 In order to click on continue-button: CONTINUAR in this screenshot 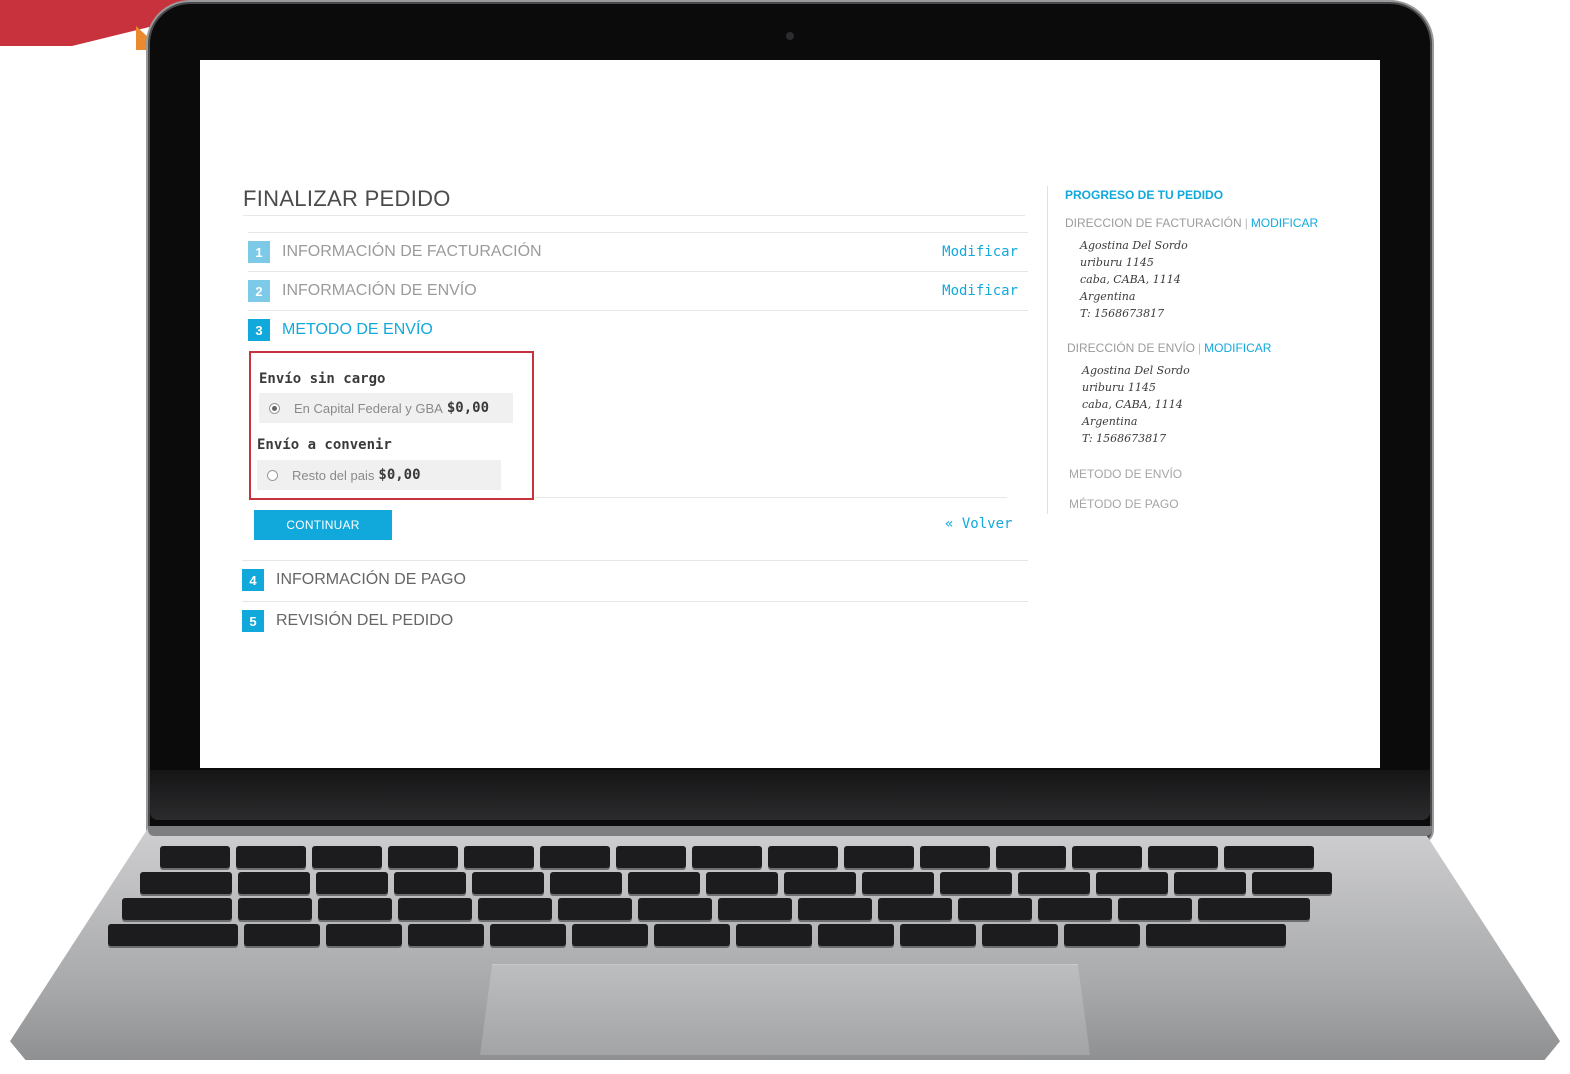, I will do `click(323, 525)`.